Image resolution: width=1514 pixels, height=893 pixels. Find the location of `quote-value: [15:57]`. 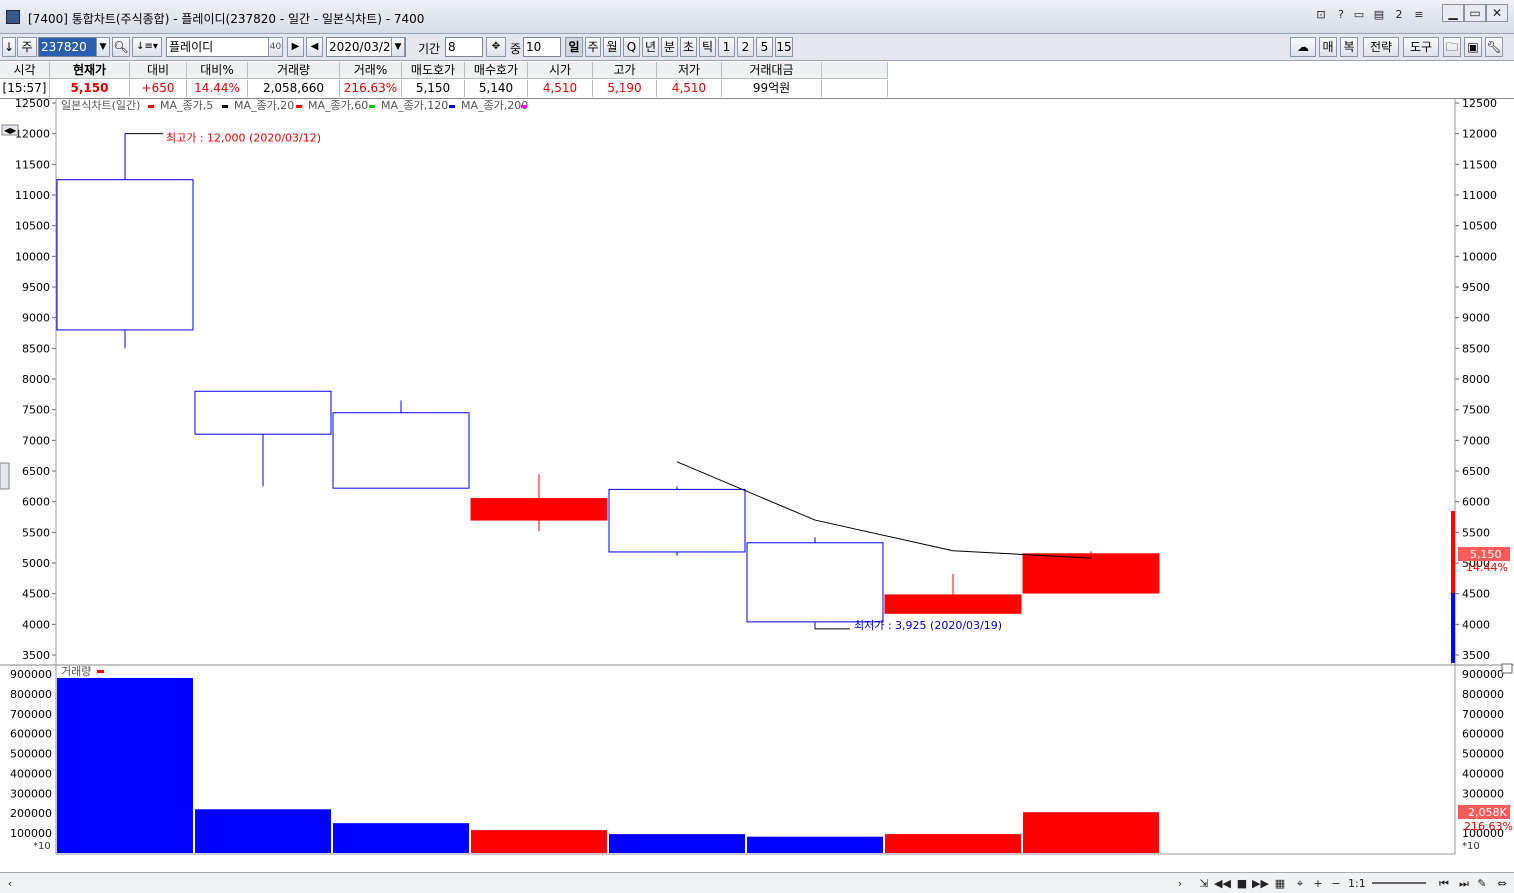

quote-value: [15:57] is located at coordinates (25, 88).